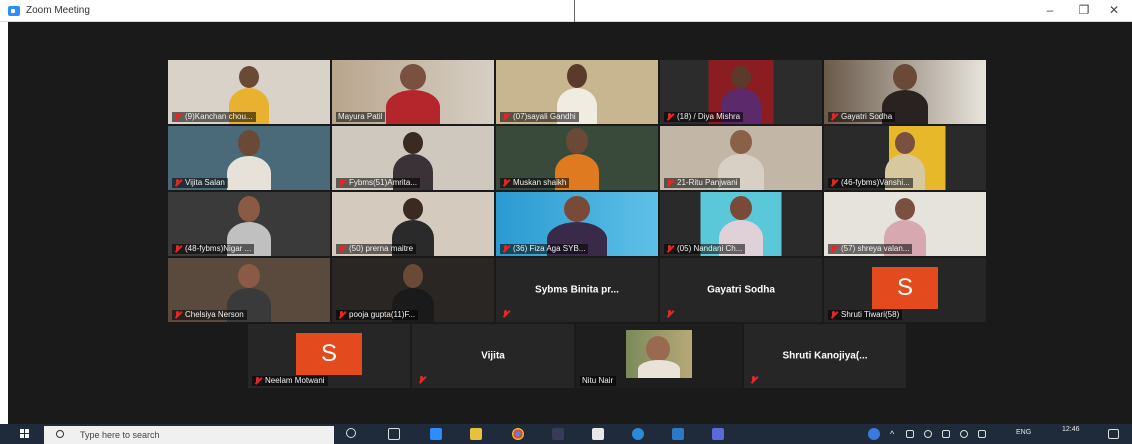  Describe the element at coordinates (493, 356) in the screenshot. I see `participant-tile: Vijita` at that location.